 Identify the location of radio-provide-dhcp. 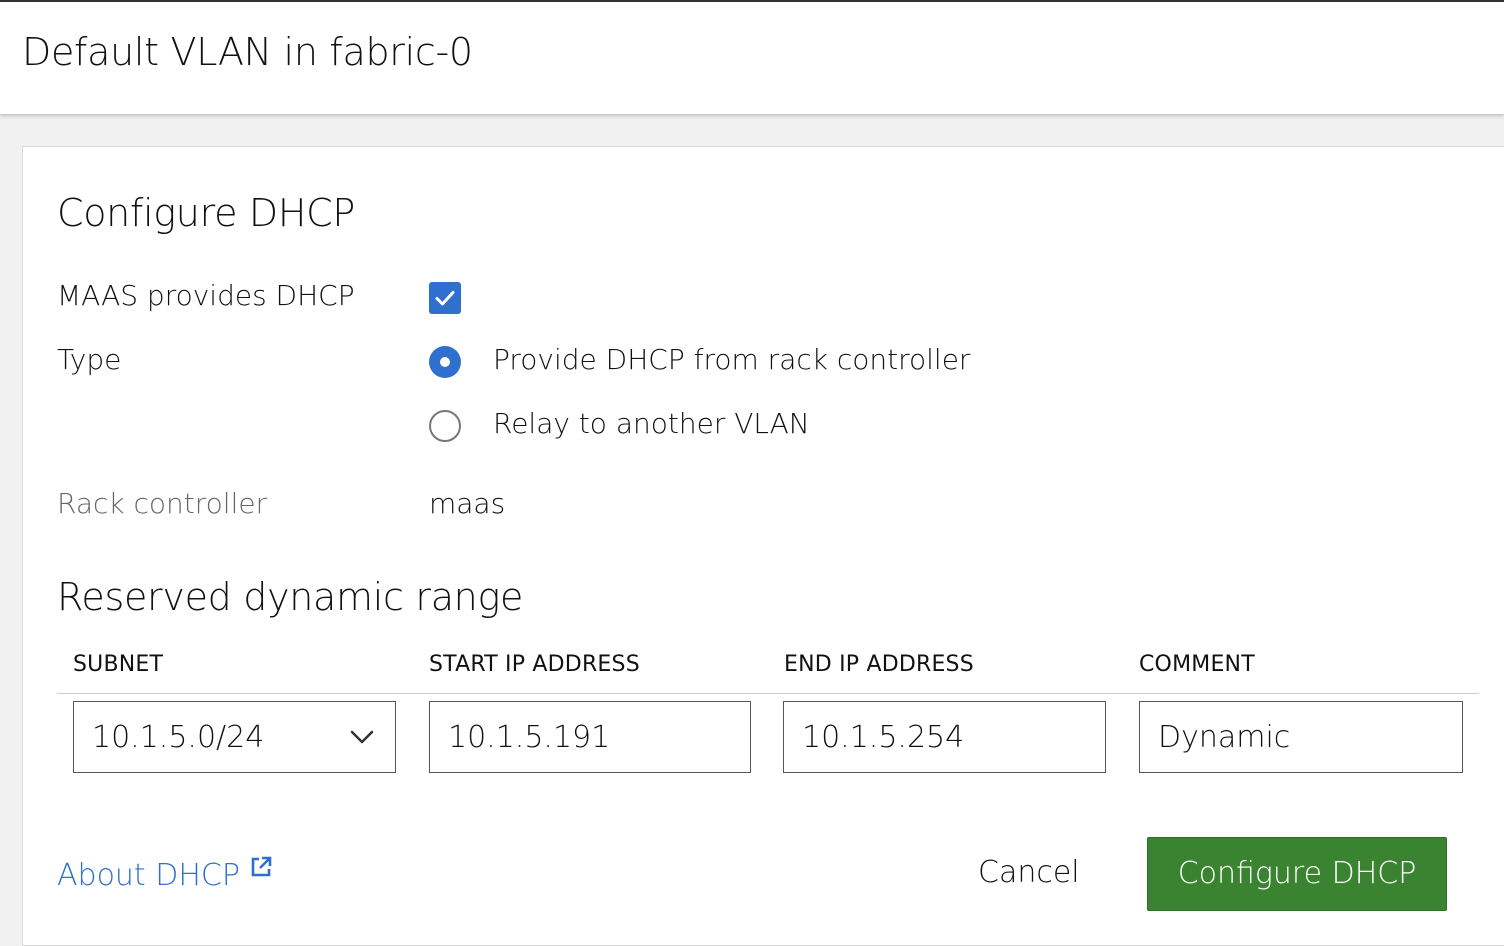
(445, 362).